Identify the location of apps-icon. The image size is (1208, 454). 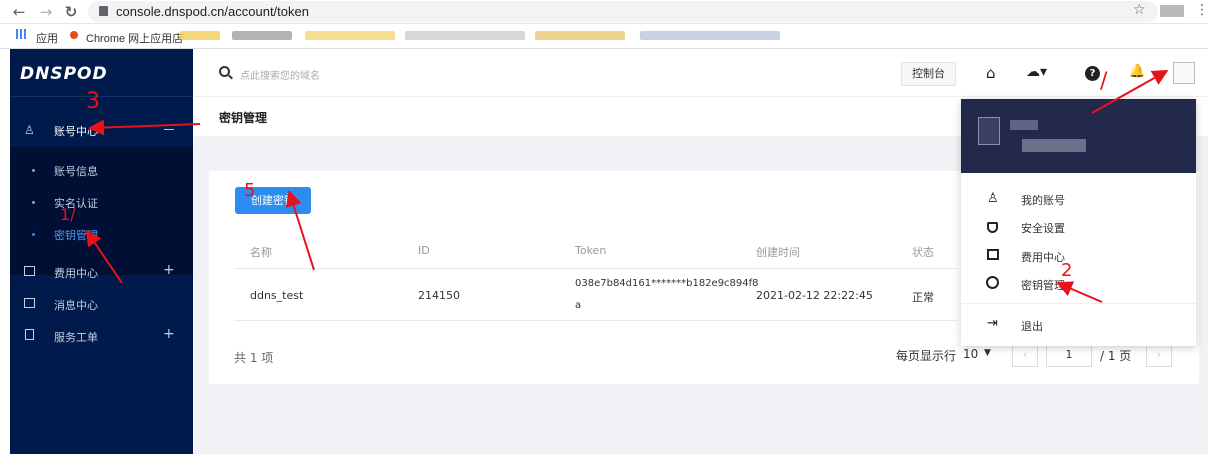
(21, 34).